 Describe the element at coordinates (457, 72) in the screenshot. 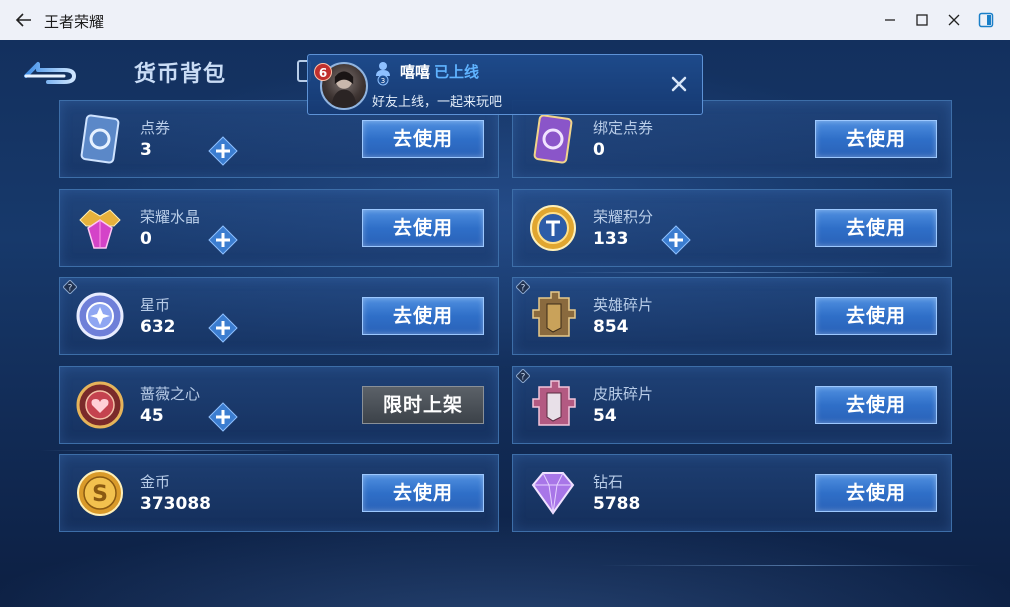

I see `online-status: 已上线` at that location.